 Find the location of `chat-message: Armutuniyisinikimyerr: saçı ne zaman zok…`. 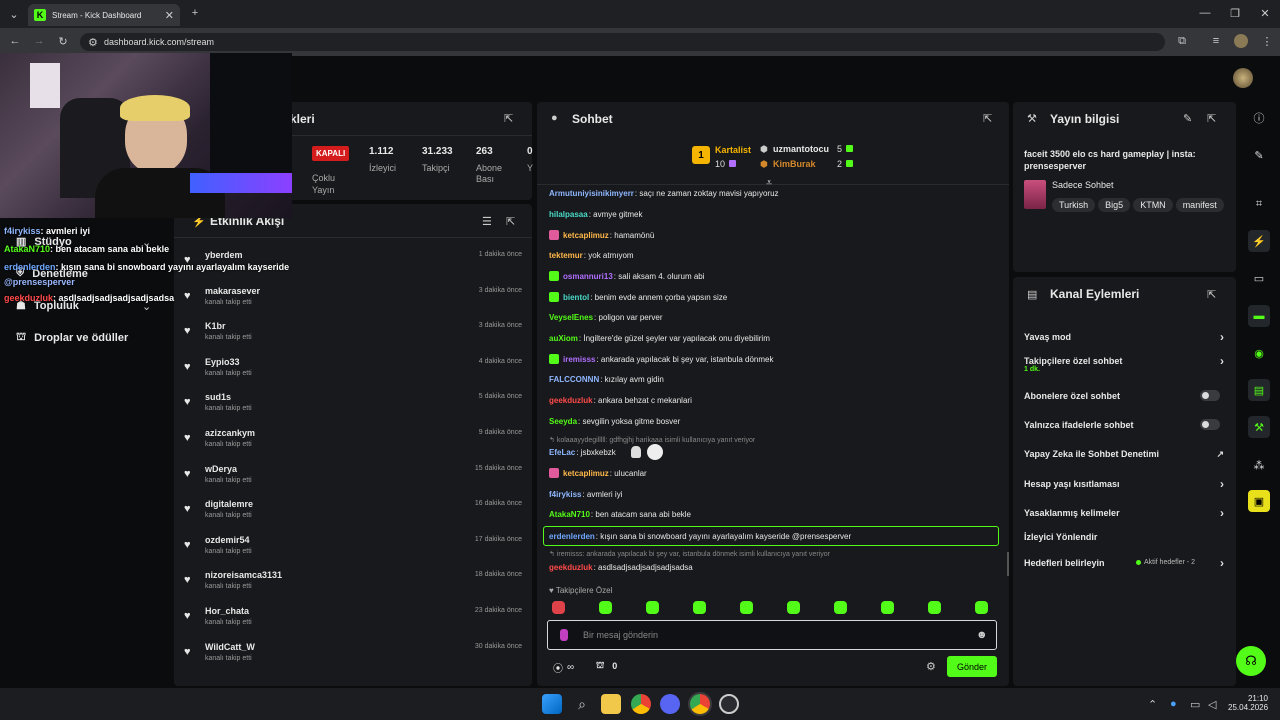

chat-message: Armutuniyisinikimyerr: saçı ne zaman zok… is located at coordinates (664, 193).